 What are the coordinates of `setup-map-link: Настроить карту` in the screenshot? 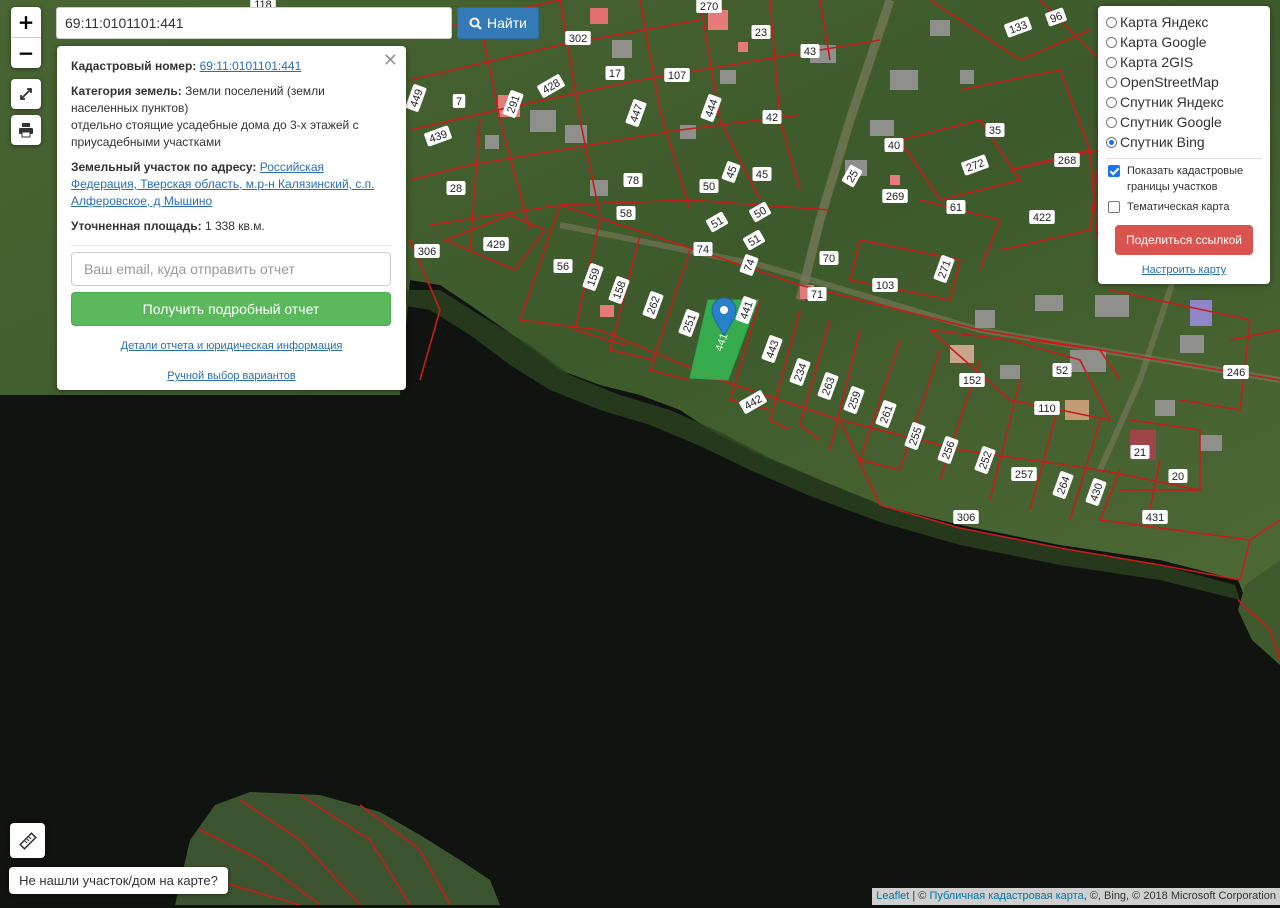 It's located at (1184, 270).